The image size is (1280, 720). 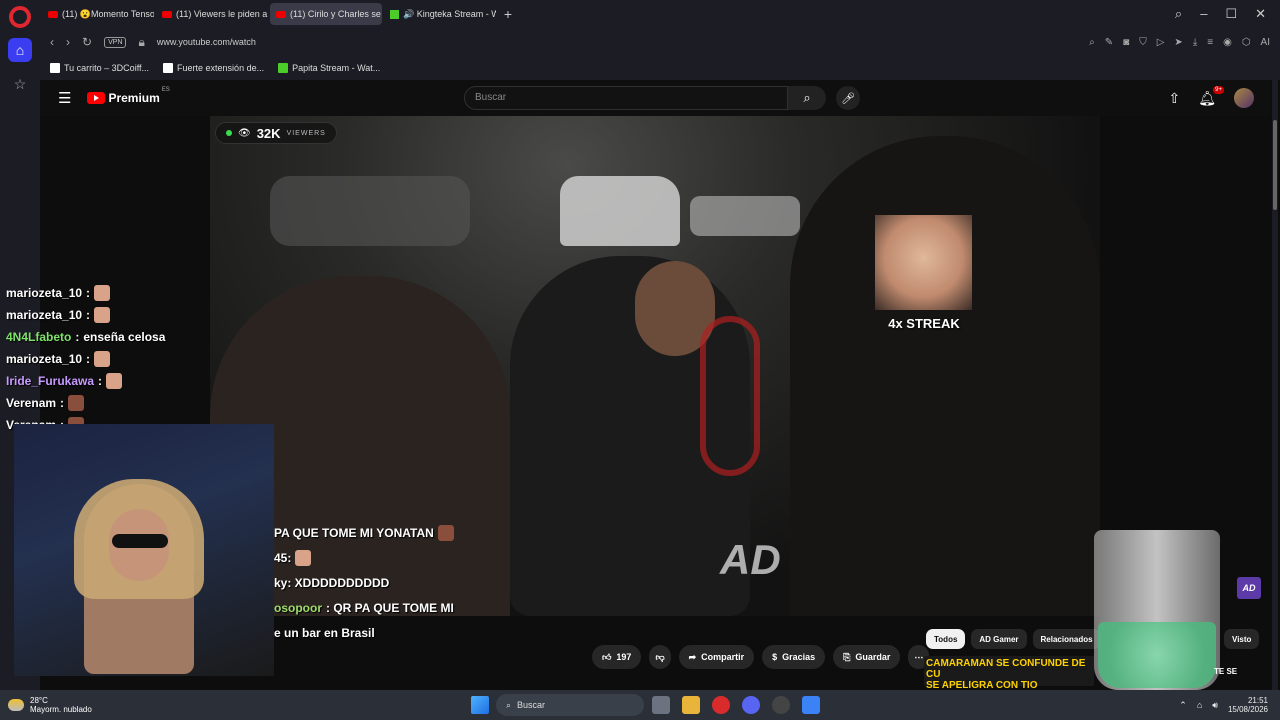 I want to click on chat-text: : QR PA QUE TOME MI, so click(x=390, y=608).